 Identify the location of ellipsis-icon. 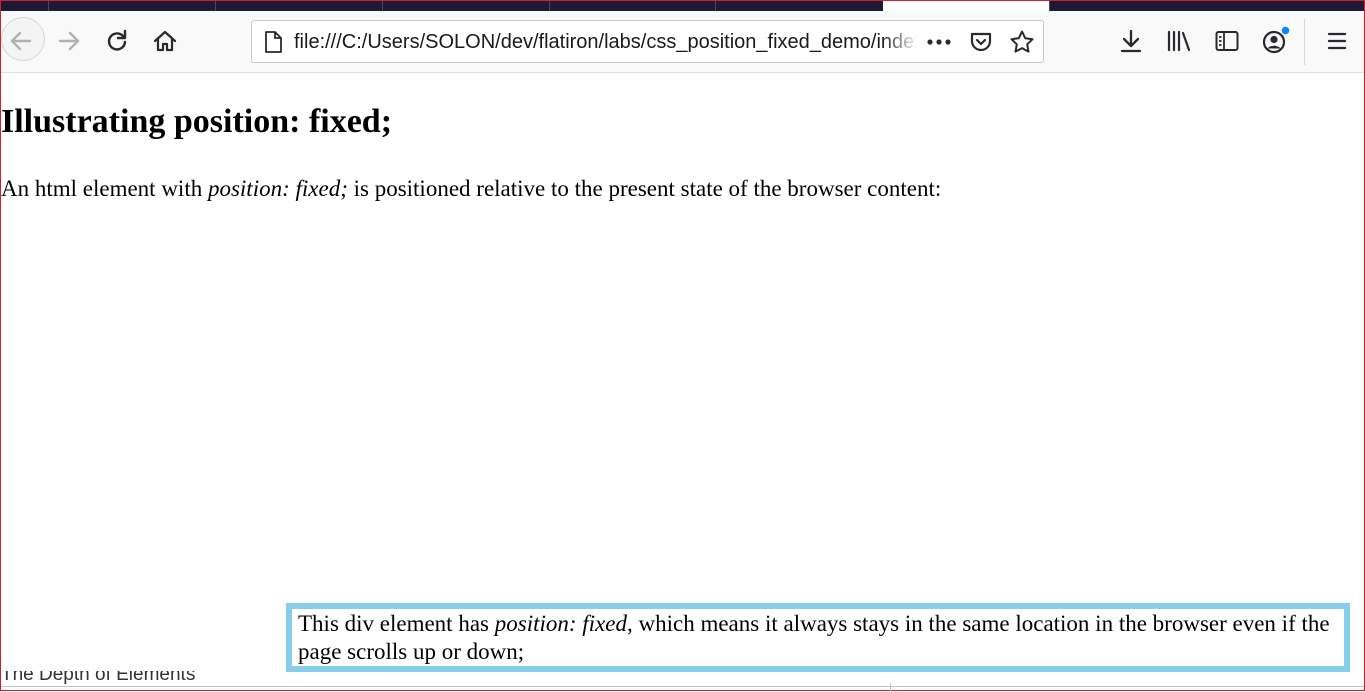
(939, 42).